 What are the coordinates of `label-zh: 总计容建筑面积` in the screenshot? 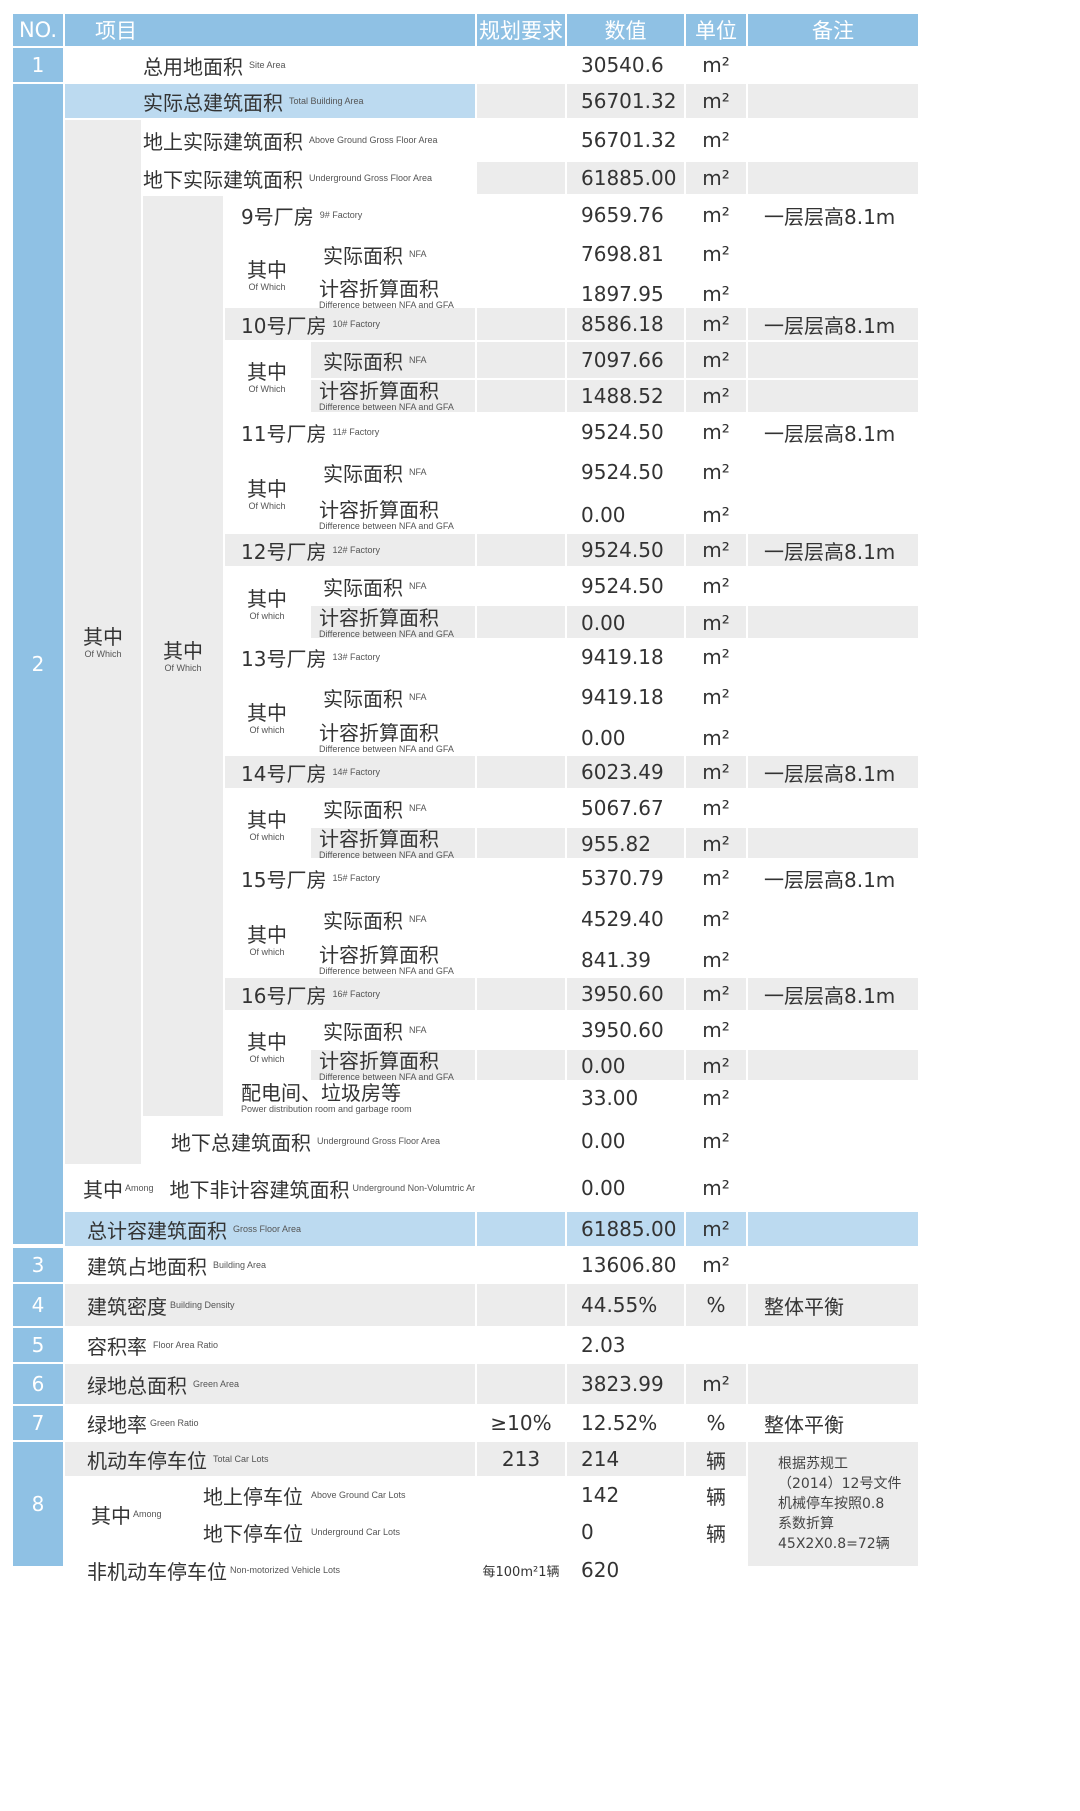 It's located at (157, 1230).